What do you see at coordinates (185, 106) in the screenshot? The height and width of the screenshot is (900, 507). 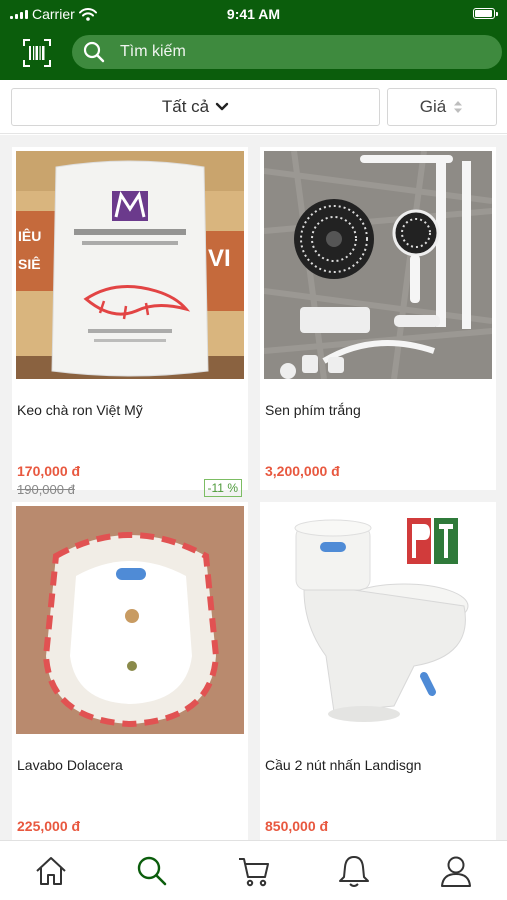 I see `category-filter-label: Tất cả` at bounding box center [185, 106].